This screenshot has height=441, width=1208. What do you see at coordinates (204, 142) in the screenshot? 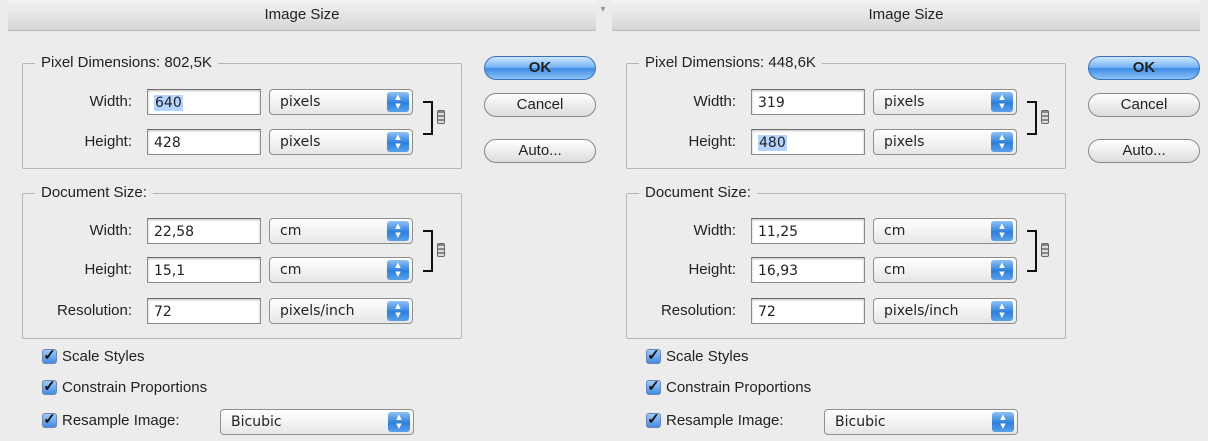
I see `pixel-height-input: 428` at bounding box center [204, 142].